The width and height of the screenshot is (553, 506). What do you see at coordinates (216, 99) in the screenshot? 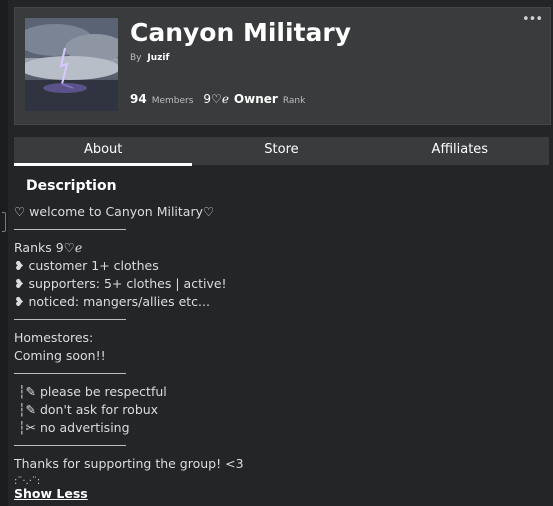
I see `rank-name: 9♡ℯ` at bounding box center [216, 99].